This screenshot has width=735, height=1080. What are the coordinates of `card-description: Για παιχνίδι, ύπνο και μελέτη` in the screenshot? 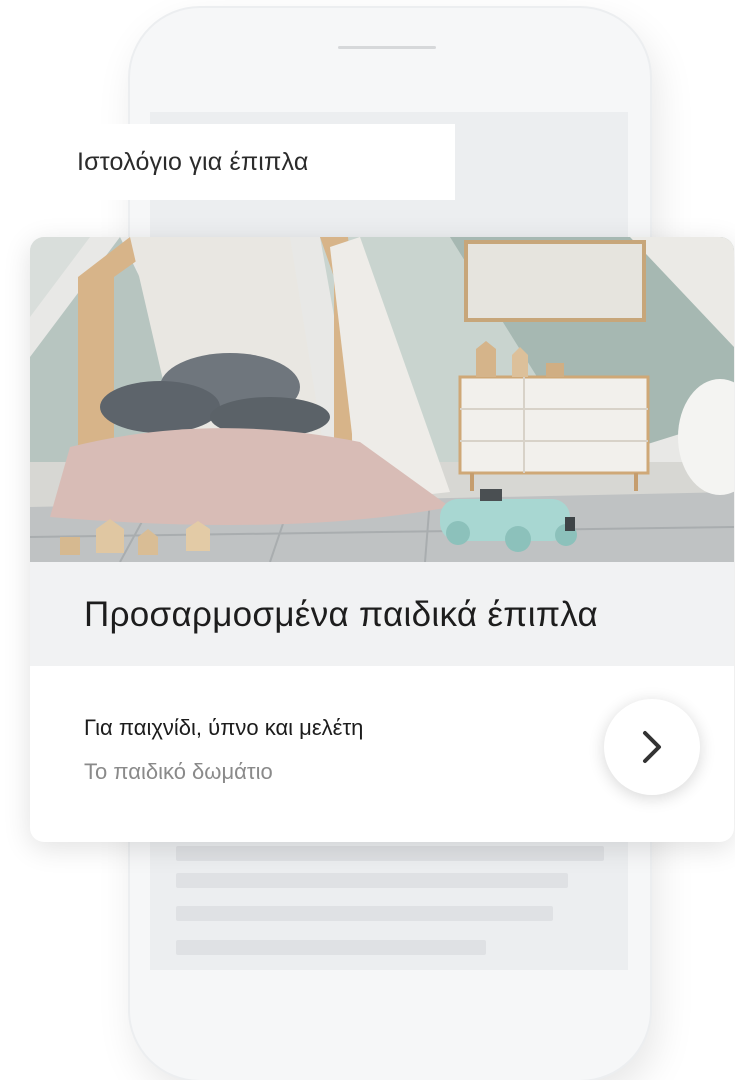 It's located at (224, 727).